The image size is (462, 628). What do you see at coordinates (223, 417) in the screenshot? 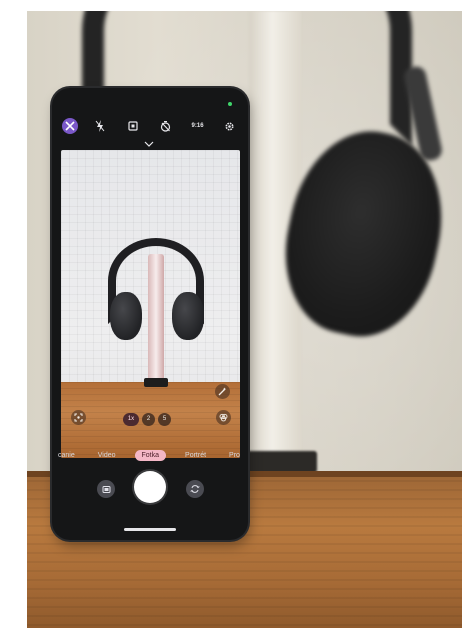
I see `filters-icon` at bounding box center [223, 417].